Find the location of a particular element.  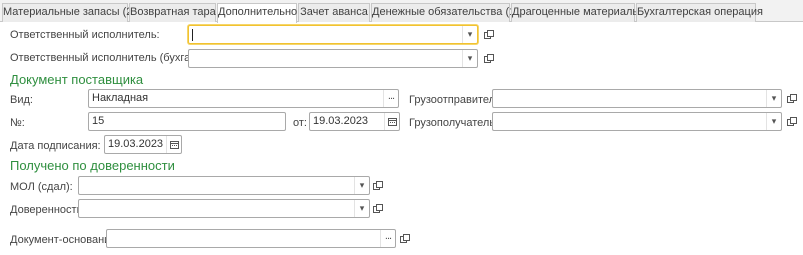

responsible-accountant-open-icon is located at coordinates (489, 58).